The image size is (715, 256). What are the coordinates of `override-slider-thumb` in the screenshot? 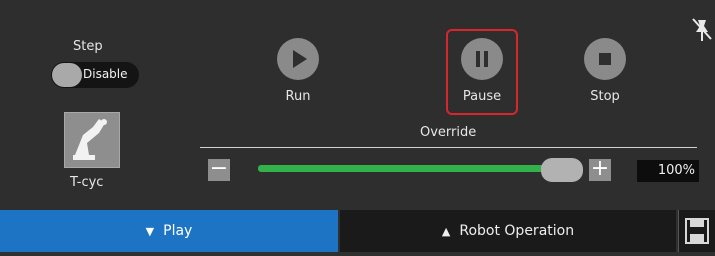 It's located at (562, 170).